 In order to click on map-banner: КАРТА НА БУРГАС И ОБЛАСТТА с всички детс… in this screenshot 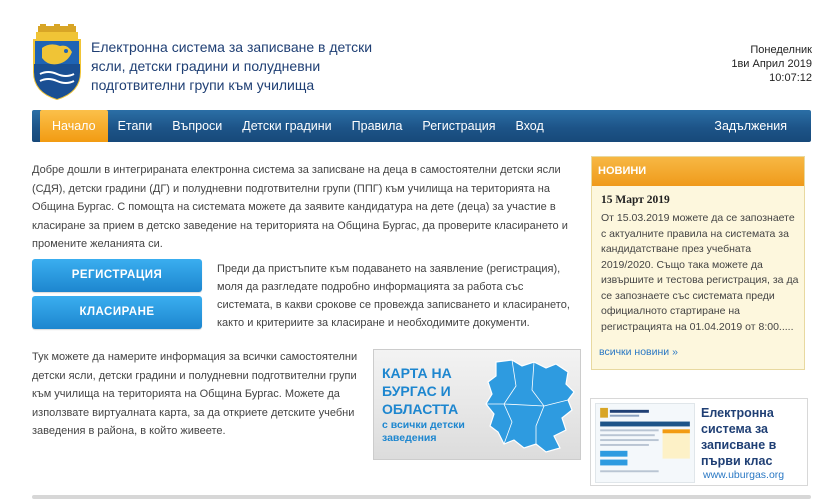, I will do `click(477, 404)`.